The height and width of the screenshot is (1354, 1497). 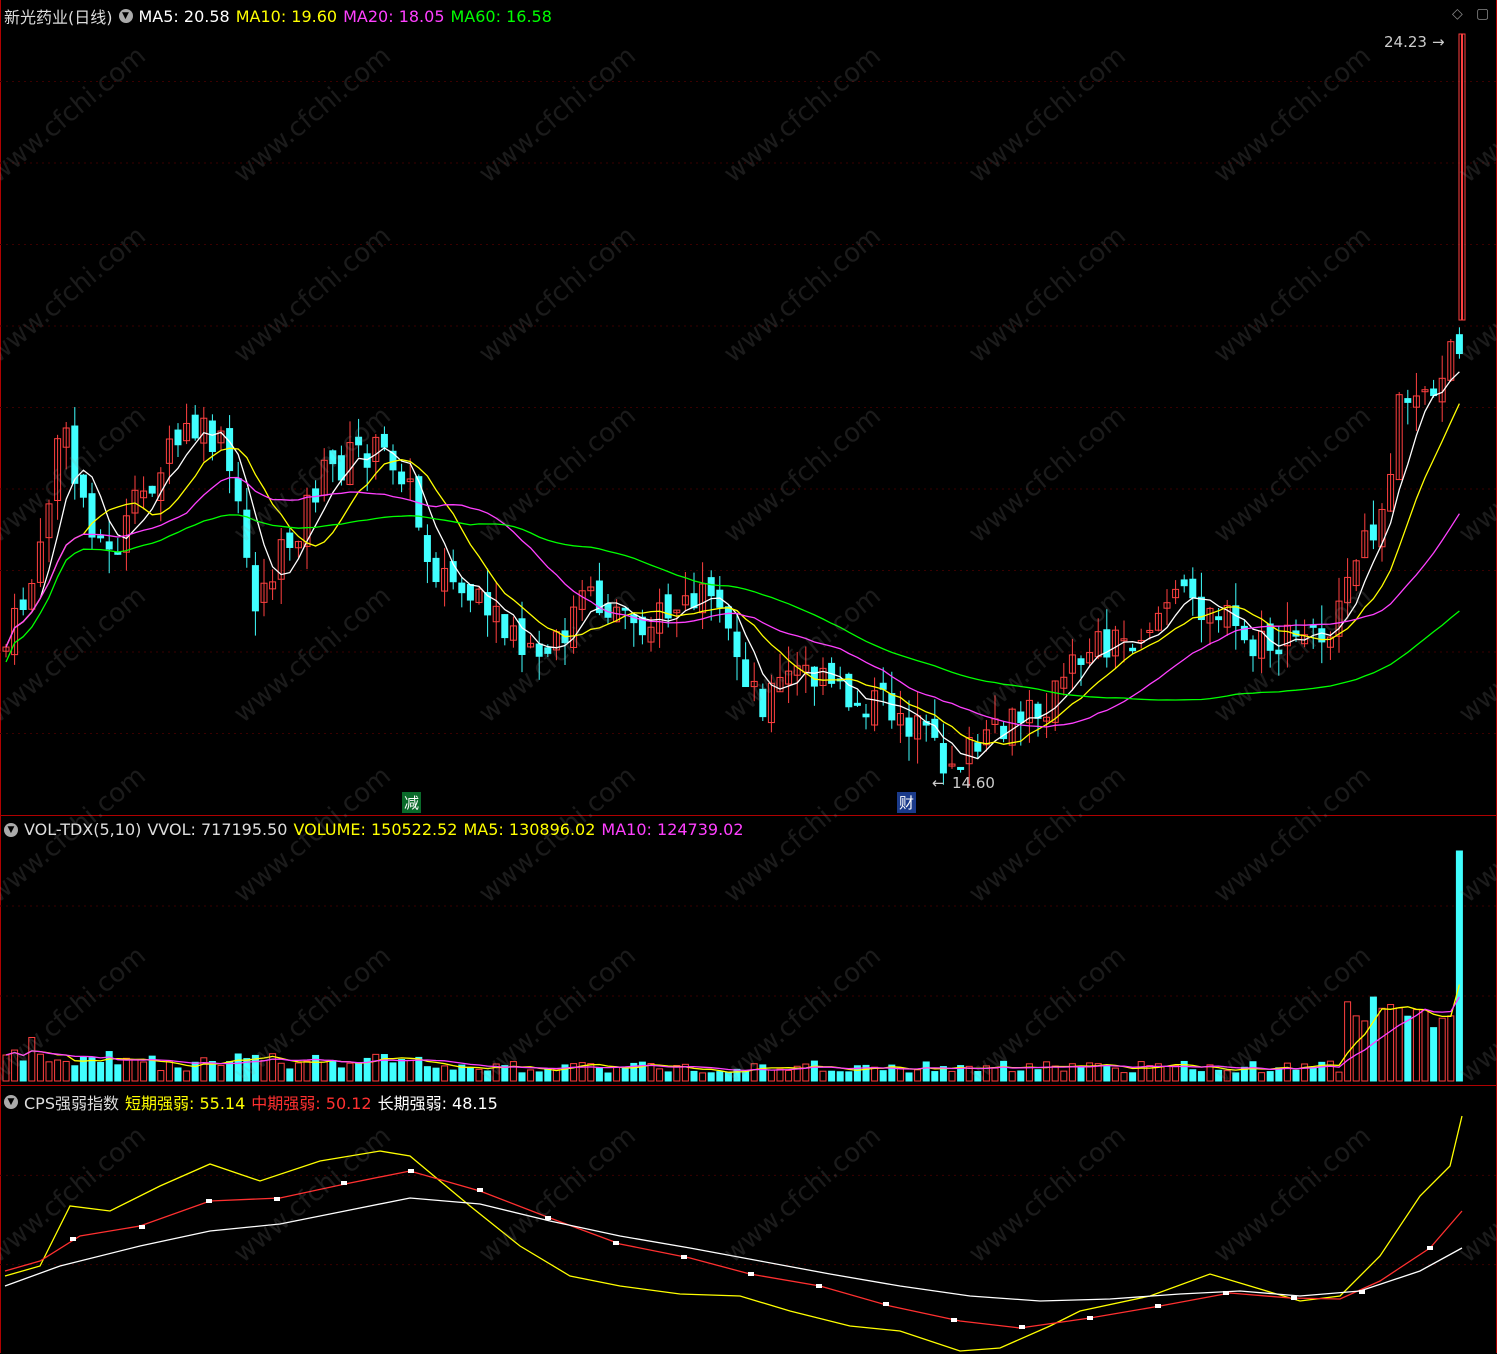 What do you see at coordinates (1405, 42) in the screenshot?
I see `high-price-marker: 24.23` at bounding box center [1405, 42].